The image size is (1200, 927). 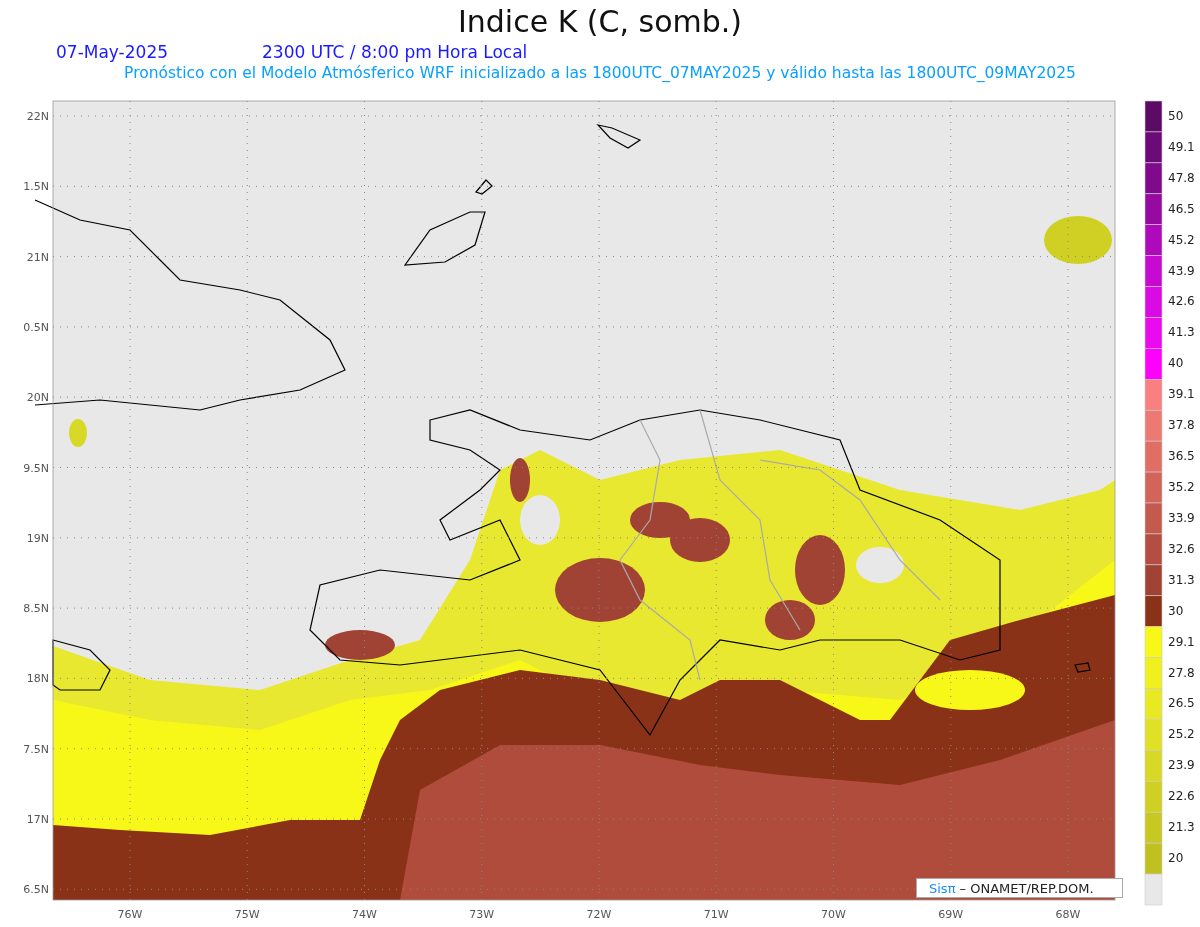 I want to click on legend-label: 49.1, so click(x=1181, y=146).